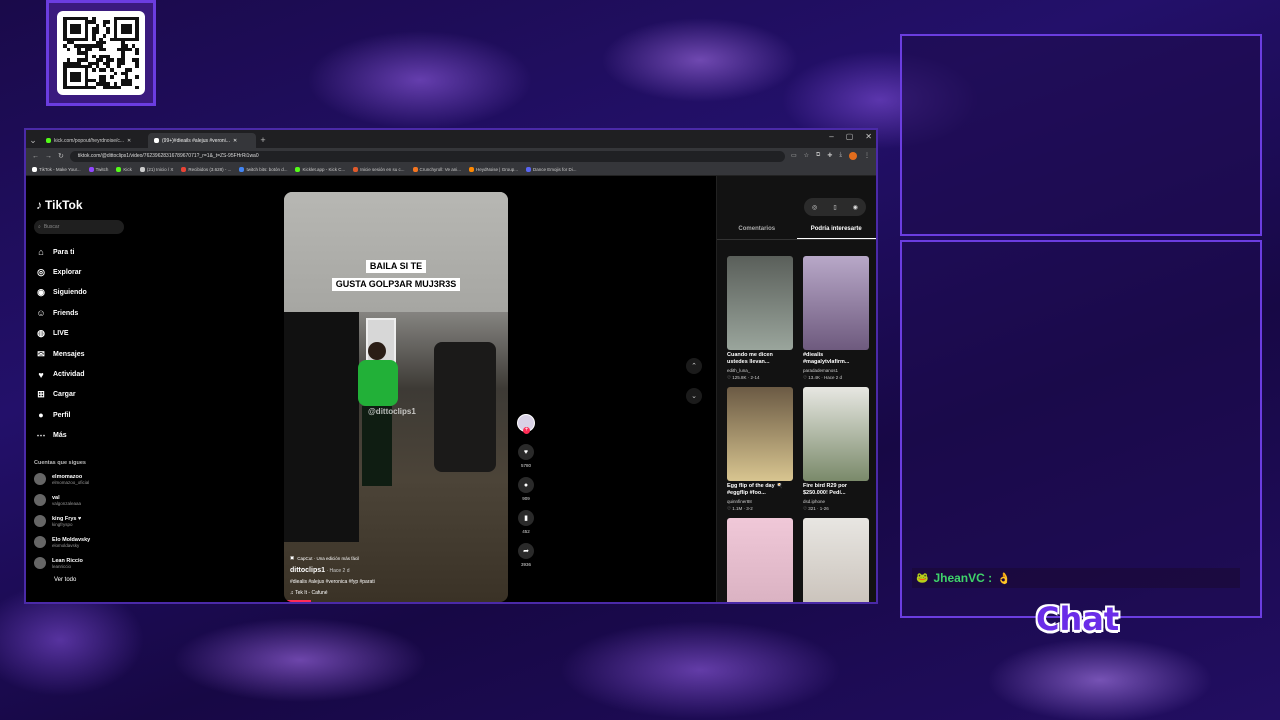 This screenshot has width=1280, height=720. I want to click on close-window-icon: ✕, so click(868, 136).